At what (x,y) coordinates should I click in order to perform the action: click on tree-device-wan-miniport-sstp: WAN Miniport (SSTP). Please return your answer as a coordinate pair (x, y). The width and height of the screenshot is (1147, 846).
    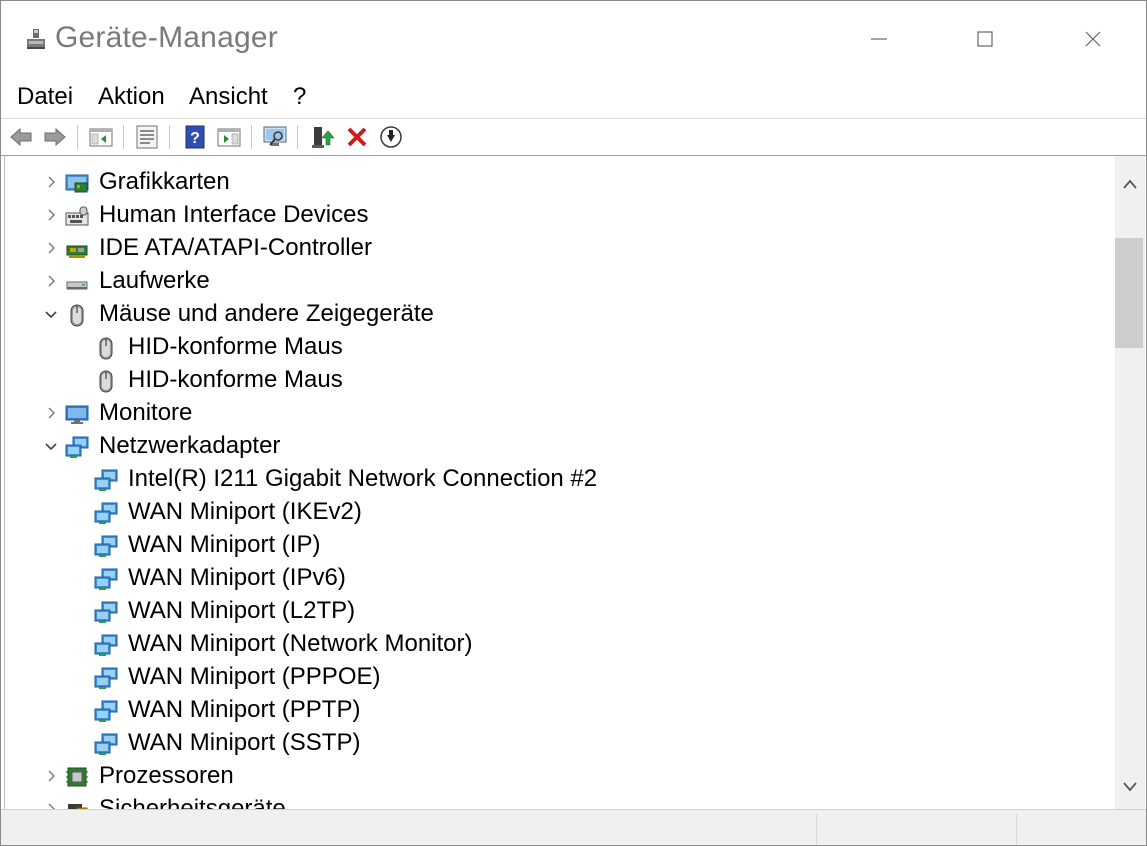
    Looking at the image, I should click on (555, 743).